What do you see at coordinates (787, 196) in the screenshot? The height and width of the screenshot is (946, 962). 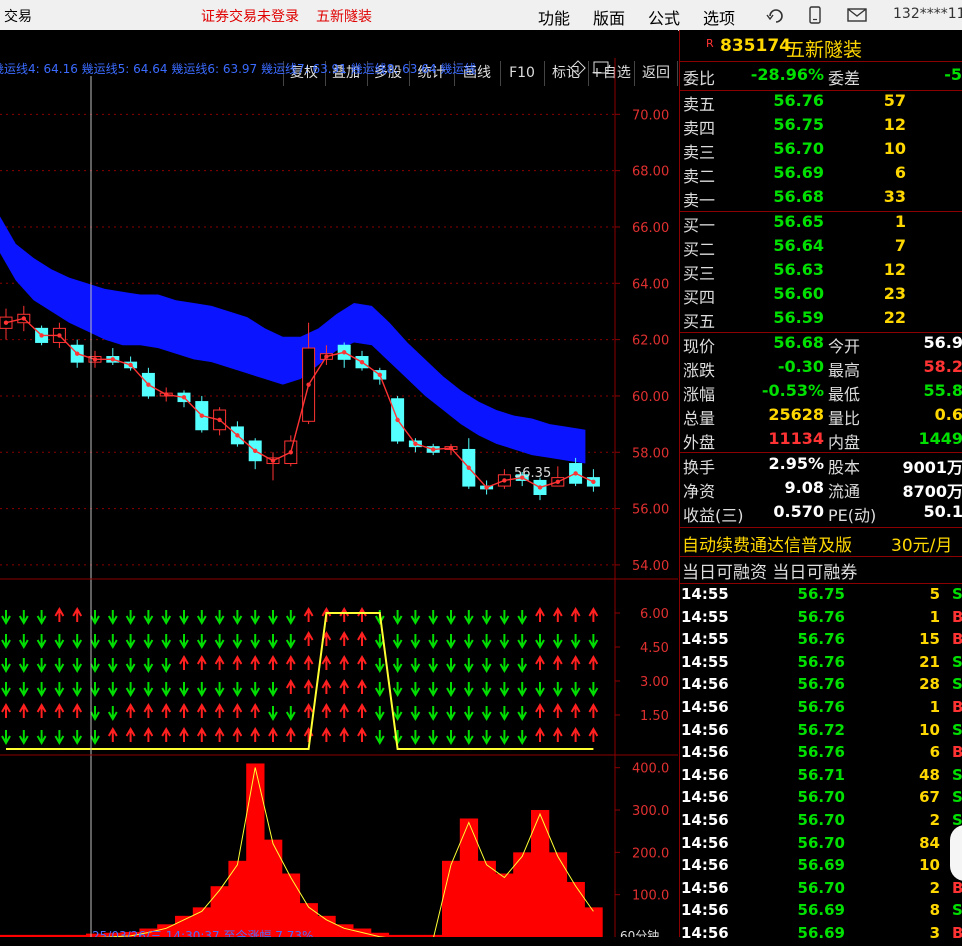 I see `book-price: 56.68` at bounding box center [787, 196].